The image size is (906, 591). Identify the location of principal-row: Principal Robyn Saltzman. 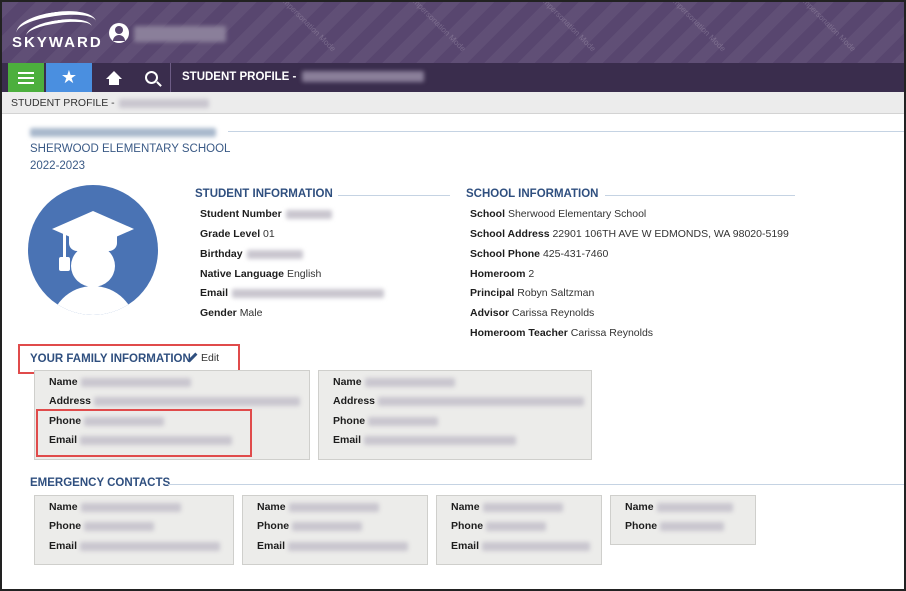
(532, 293).